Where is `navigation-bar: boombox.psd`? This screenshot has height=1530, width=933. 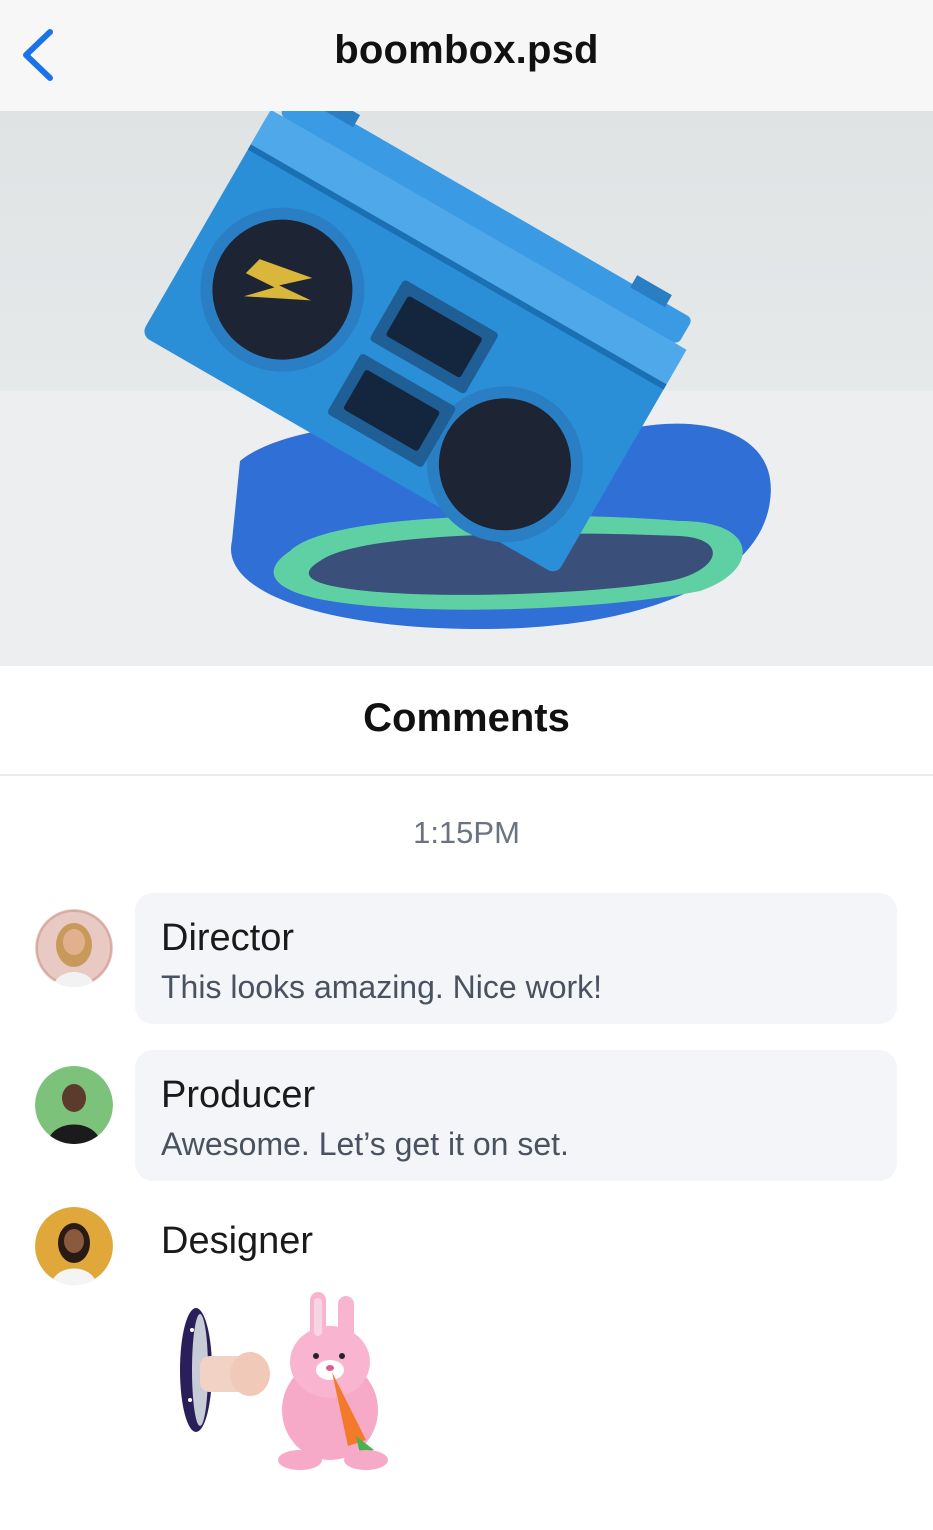
navigation-bar: boombox.psd is located at coordinates (466, 55).